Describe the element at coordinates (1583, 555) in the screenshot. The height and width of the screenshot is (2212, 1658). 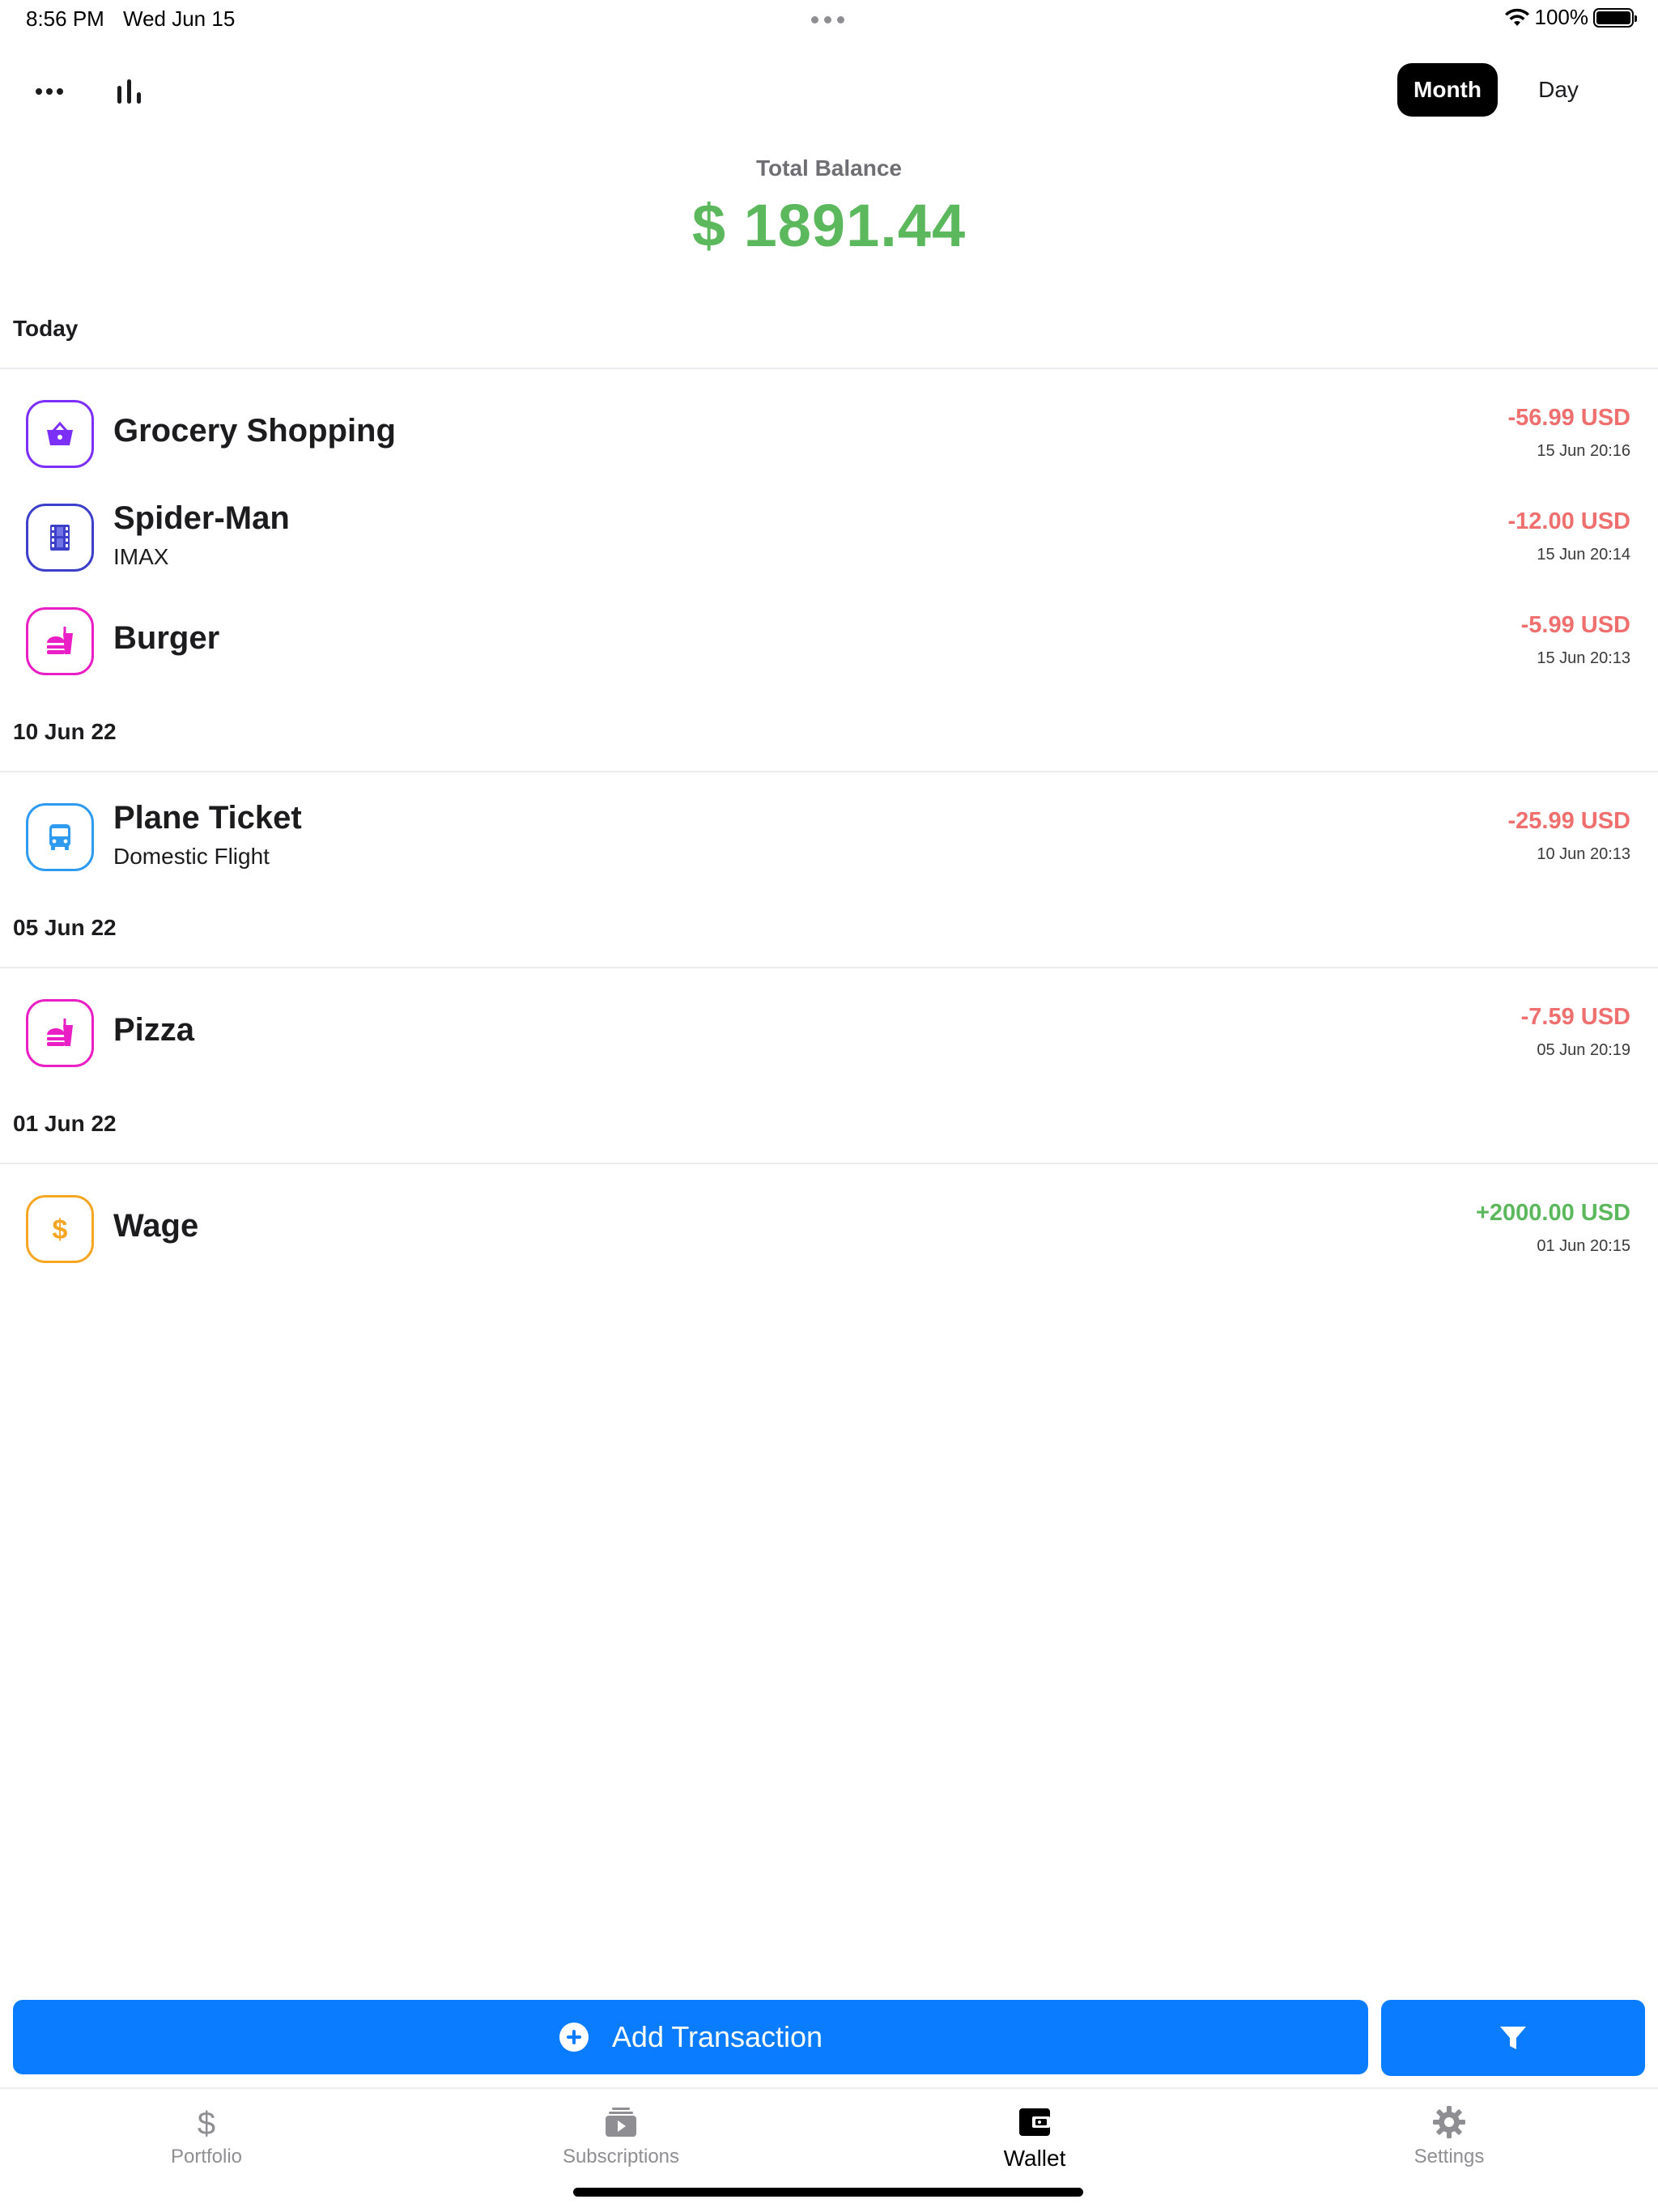
I see `transaction-time: 15 Jun 20:14` at that location.